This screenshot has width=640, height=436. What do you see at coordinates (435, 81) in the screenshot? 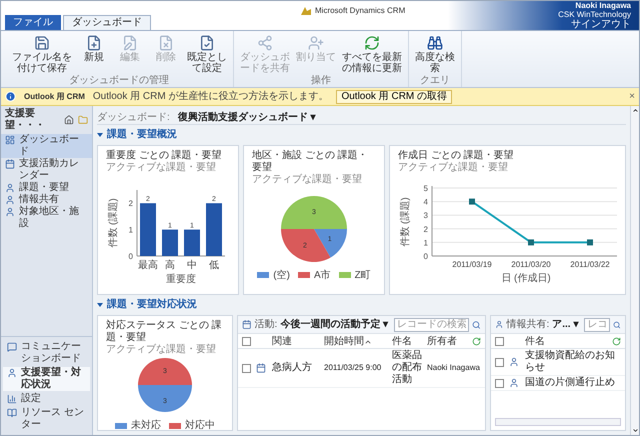
I see `group-label: クエリ` at bounding box center [435, 81].